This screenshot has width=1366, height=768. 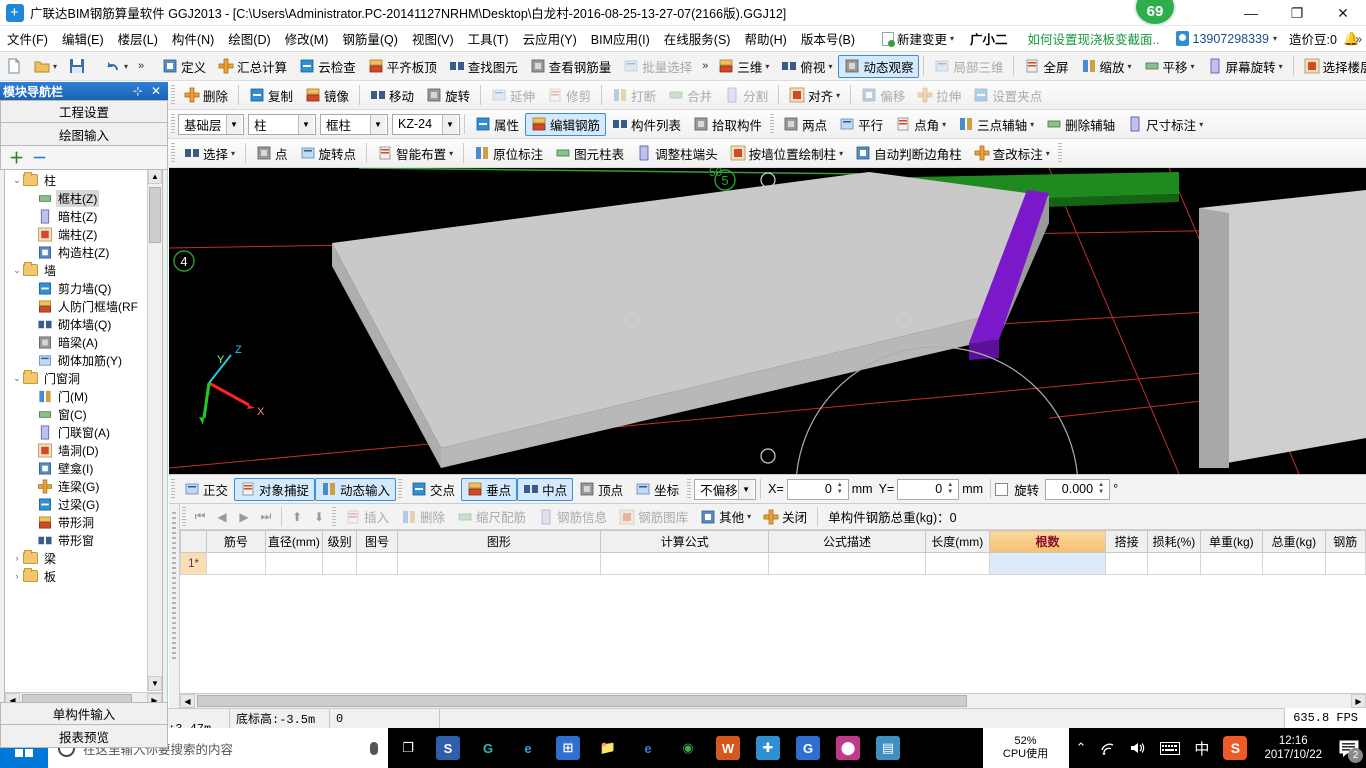 What do you see at coordinates (77, 66) in the screenshot?
I see `save-icon` at bounding box center [77, 66].